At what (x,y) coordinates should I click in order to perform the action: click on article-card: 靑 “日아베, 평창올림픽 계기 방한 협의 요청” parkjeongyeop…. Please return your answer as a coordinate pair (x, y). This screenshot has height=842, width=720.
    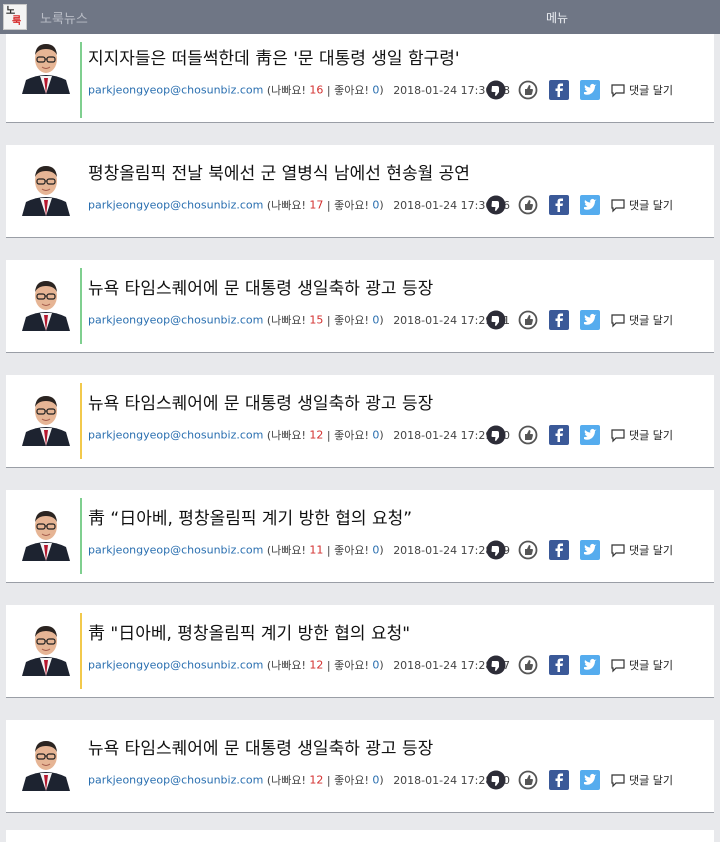
    Looking at the image, I should click on (360, 536).